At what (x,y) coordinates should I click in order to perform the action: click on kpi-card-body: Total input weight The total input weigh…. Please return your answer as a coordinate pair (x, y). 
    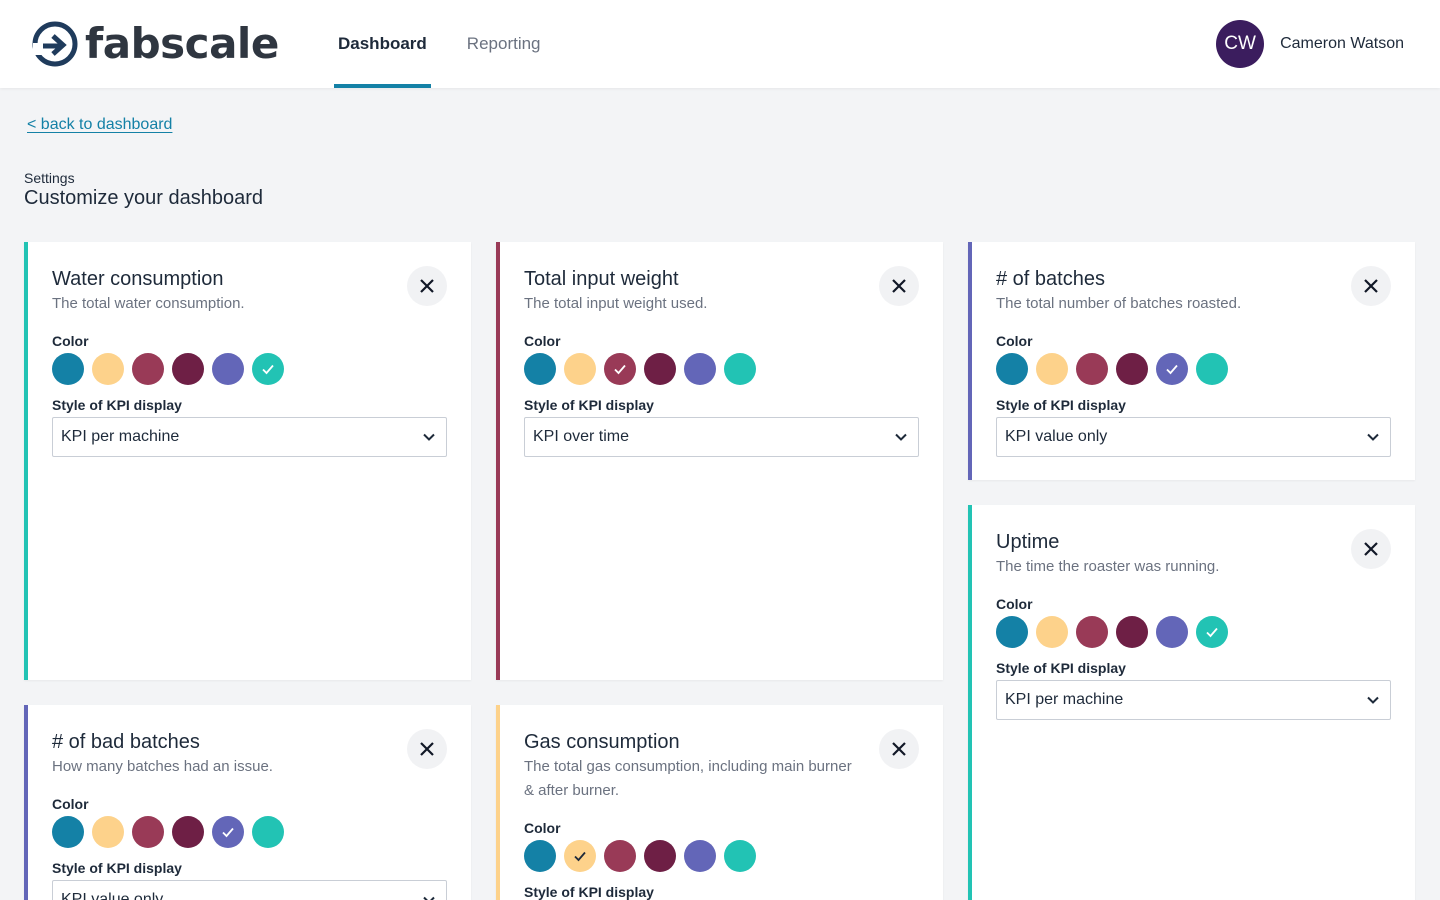
    Looking at the image, I should click on (721, 361).